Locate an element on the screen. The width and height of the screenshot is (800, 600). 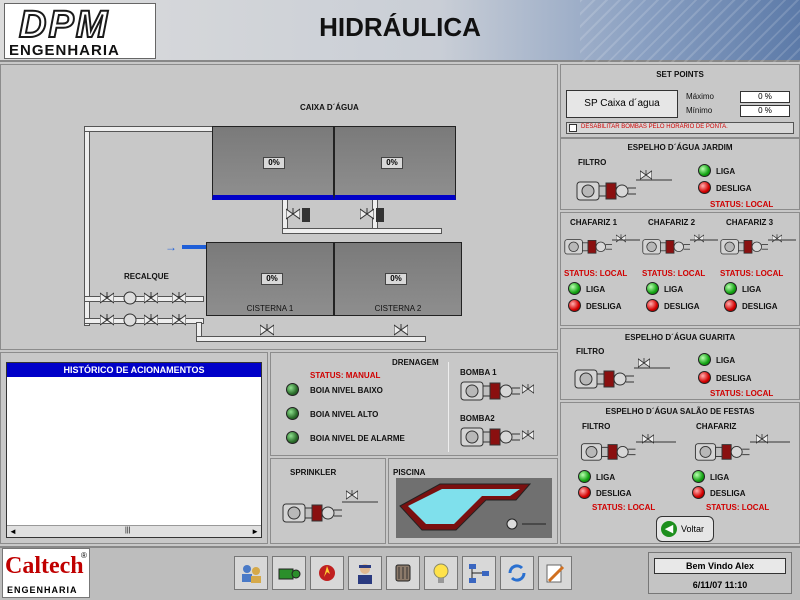
chafariz-3-desliga-label: DESLIGA is located at coordinates (760, 306).